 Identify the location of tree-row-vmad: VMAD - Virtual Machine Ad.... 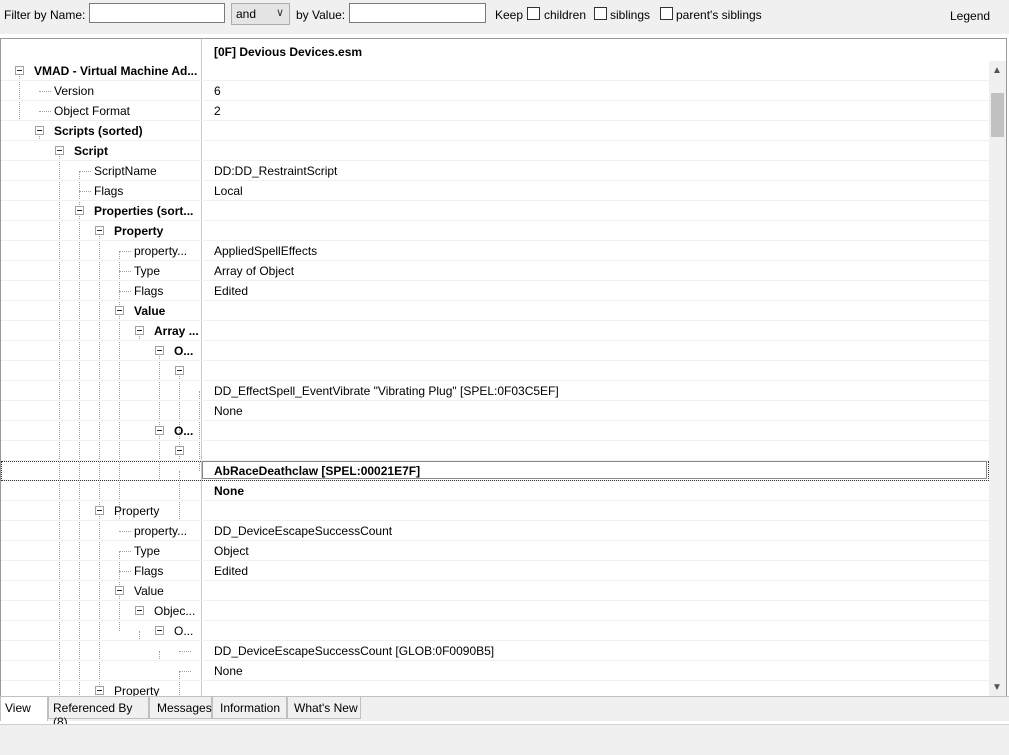
(495, 71).